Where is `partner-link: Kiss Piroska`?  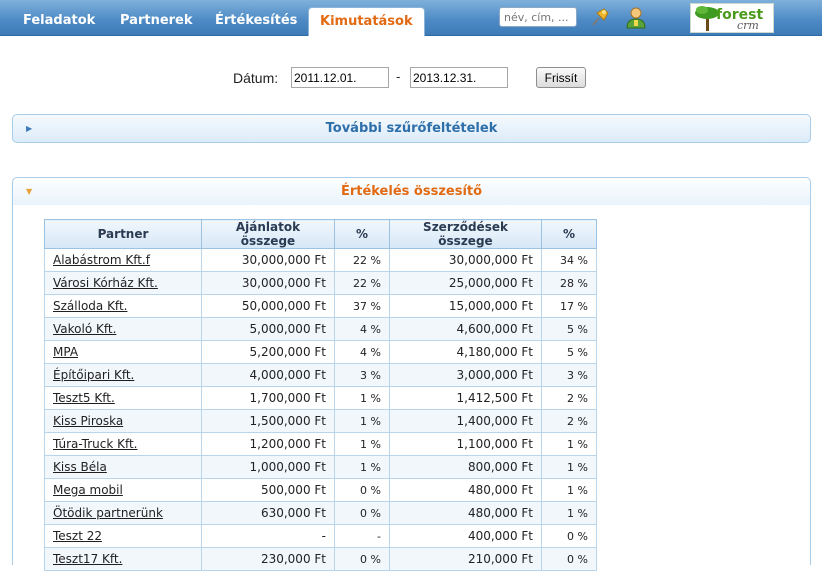
partner-link: Kiss Piroska is located at coordinates (88, 421).